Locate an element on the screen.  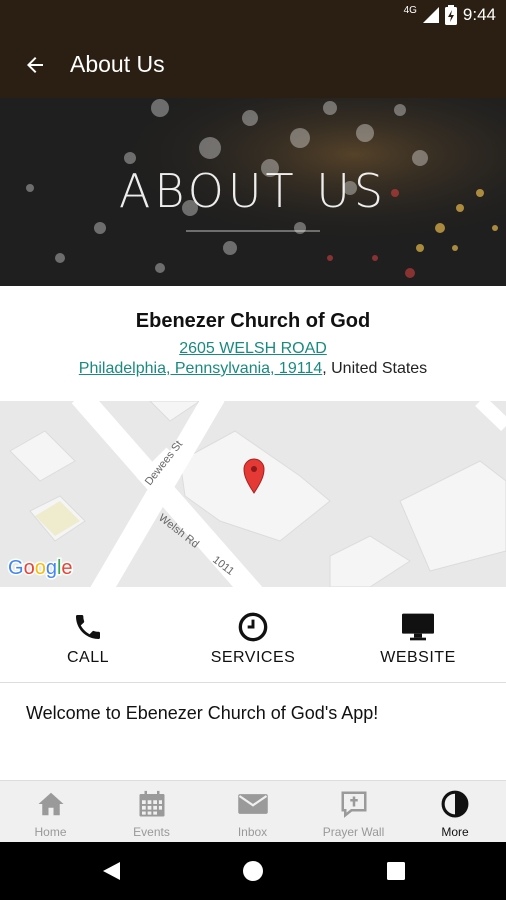
nav-home-button is located at coordinates (253, 871).